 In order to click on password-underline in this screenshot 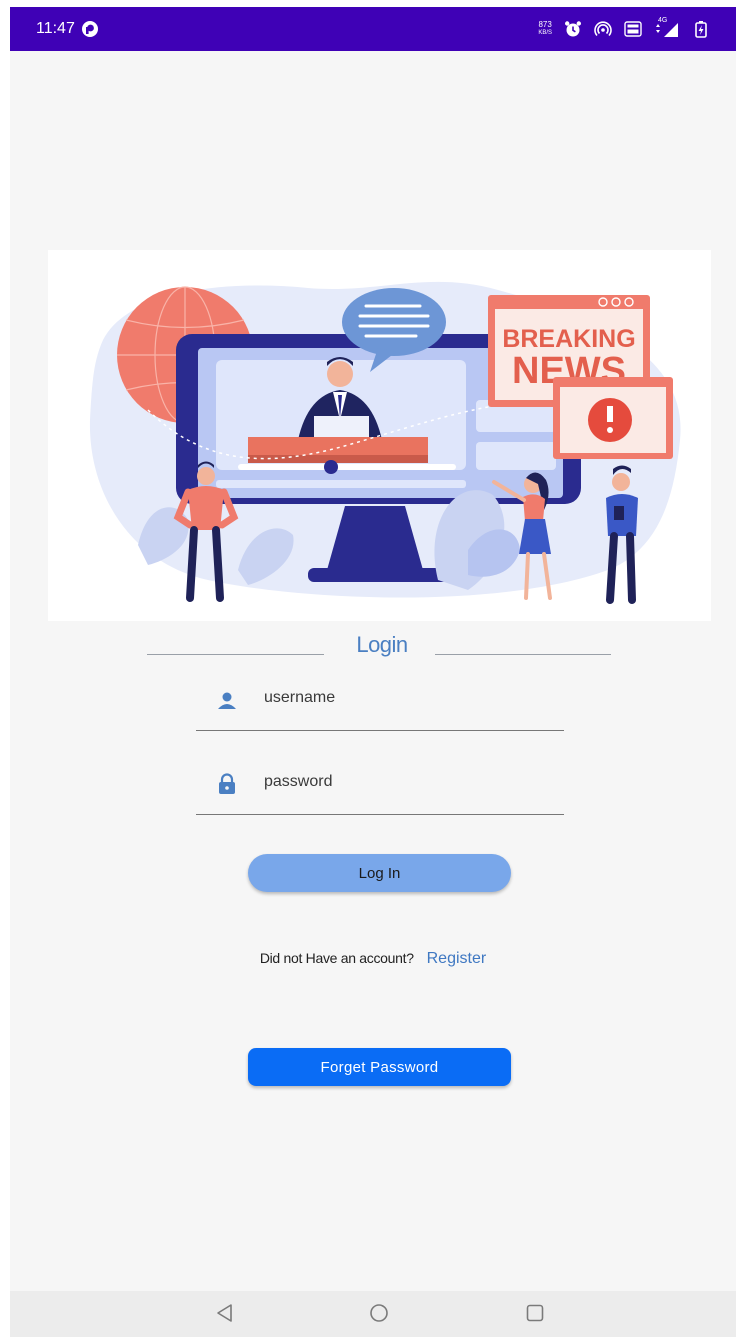, I will do `click(380, 814)`.